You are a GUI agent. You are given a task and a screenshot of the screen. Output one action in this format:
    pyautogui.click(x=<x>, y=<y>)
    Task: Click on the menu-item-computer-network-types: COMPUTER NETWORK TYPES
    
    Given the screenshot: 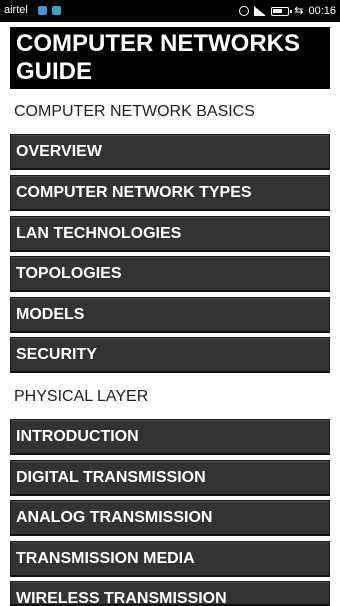 What is the action you would take?
    pyautogui.click(x=170, y=193)
    